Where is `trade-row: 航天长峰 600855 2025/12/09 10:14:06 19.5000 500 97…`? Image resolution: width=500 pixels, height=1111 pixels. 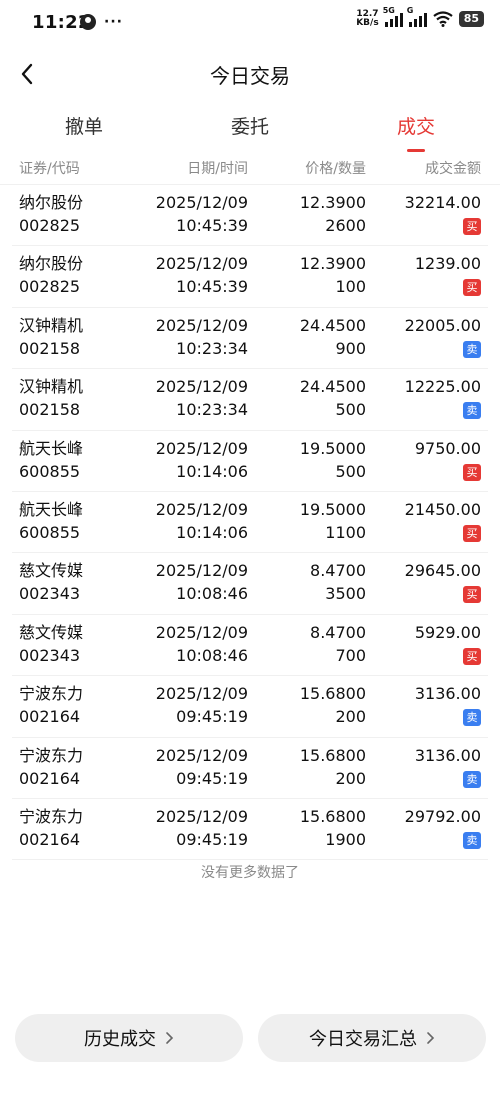 trade-row: 航天长峰 600855 2025/12/09 10:14:06 19.5000 500 97… is located at coordinates (250, 461).